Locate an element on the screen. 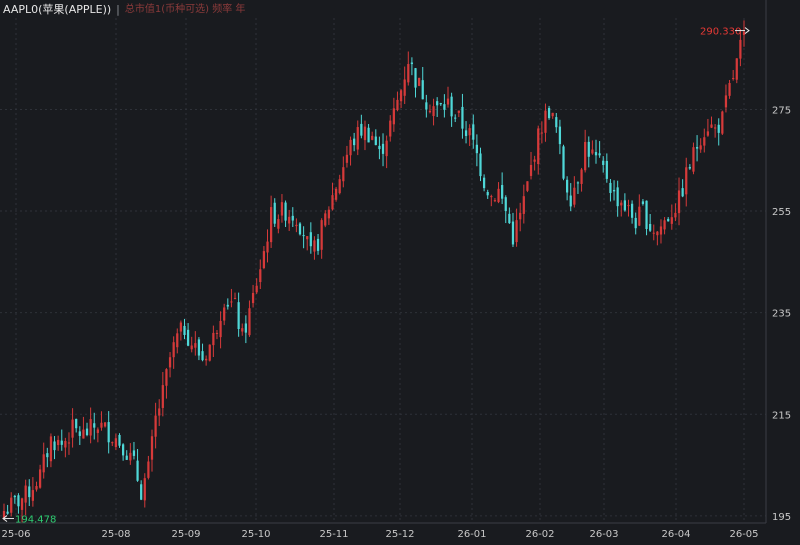 This screenshot has height=545, width=800. x-tick-label: 26-01 is located at coordinates (471, 534).